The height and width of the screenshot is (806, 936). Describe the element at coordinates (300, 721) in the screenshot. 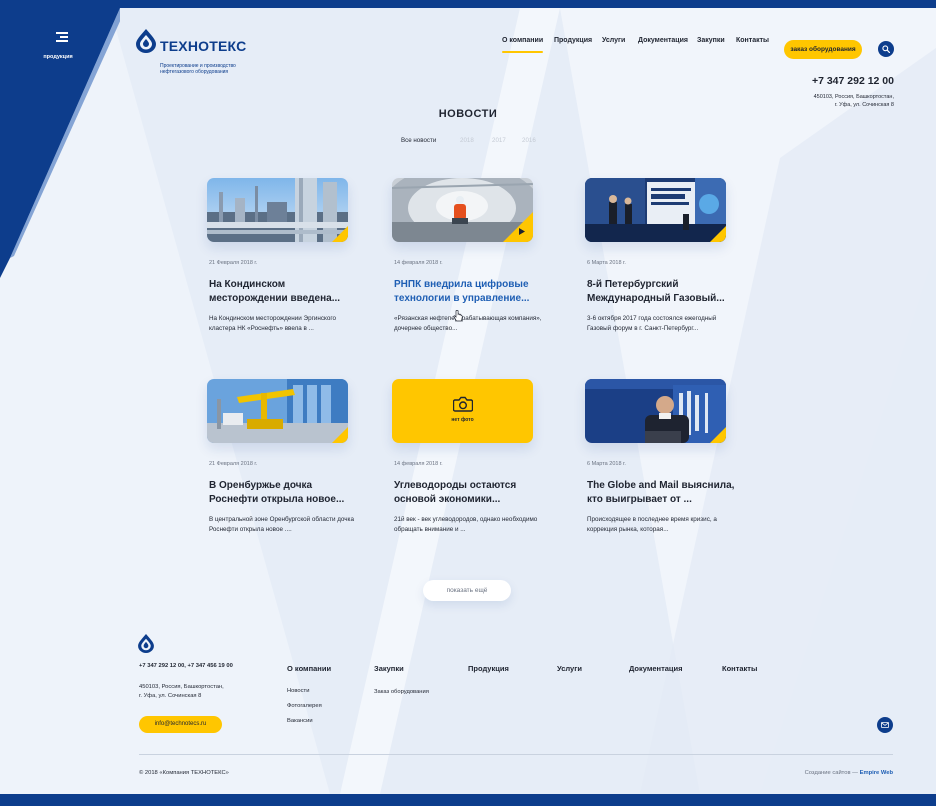

I see `footer-link-vacancies: Вакансии` at that location.